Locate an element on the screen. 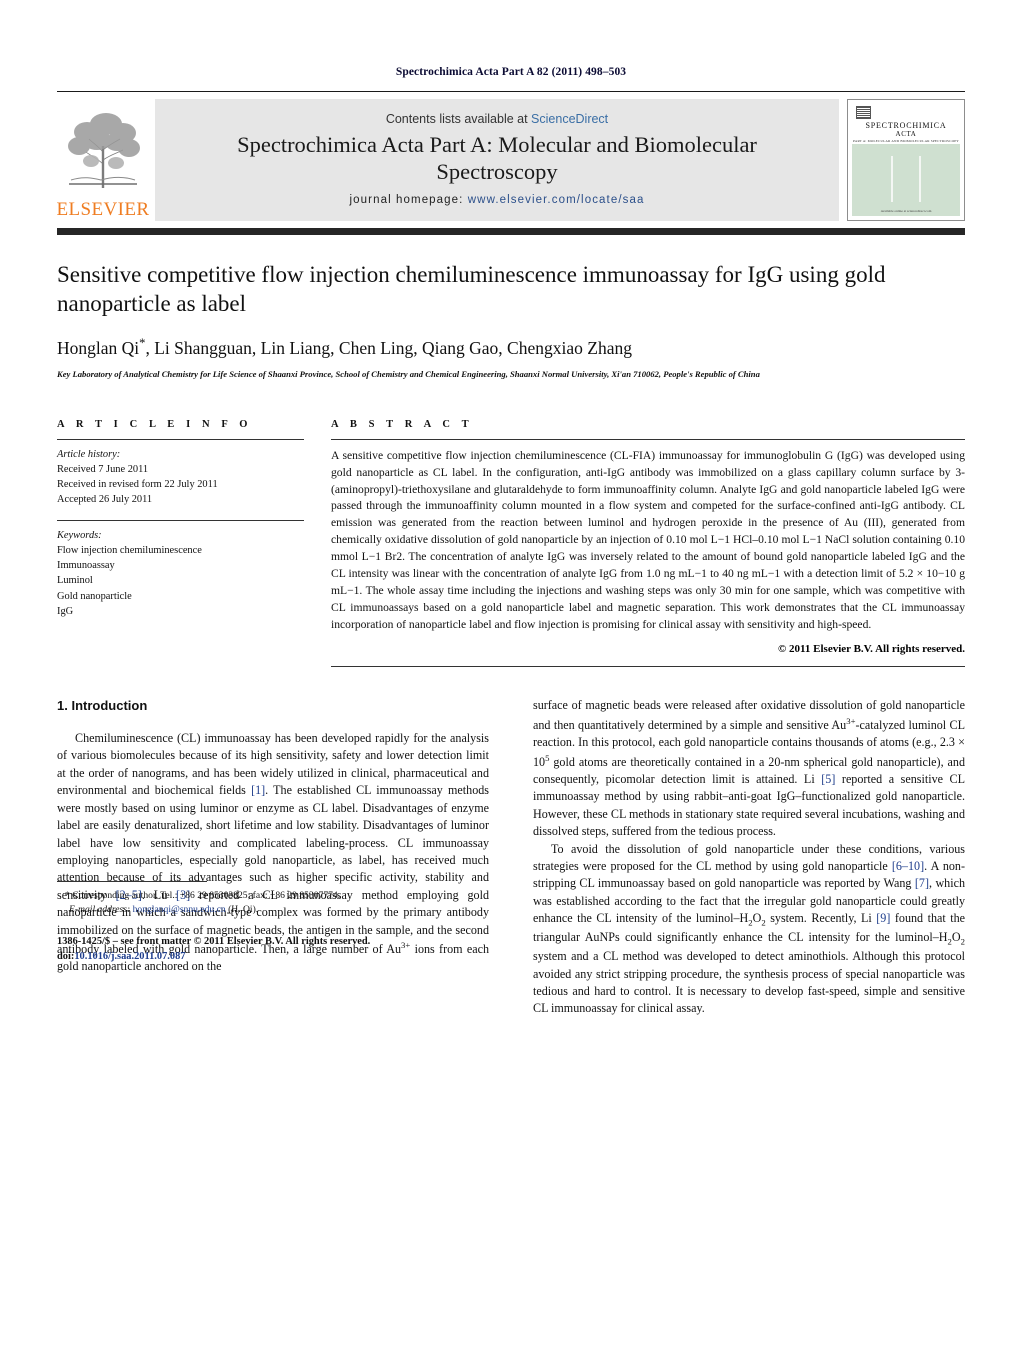 The width and height of the screenshot is (1021, 1351). keyword-4: IgG is located at coordinates (65, 611).